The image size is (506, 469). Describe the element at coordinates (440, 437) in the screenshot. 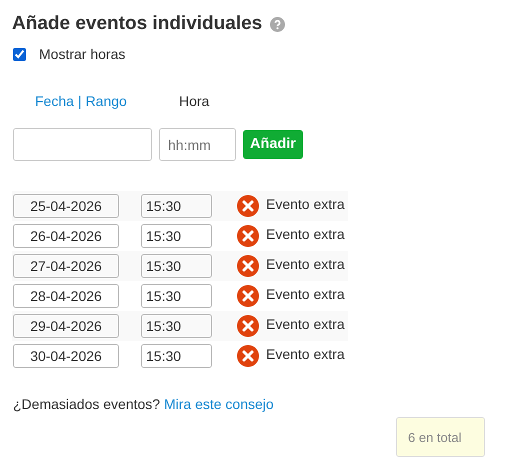

I see `total-count: 6 en total` at that location.